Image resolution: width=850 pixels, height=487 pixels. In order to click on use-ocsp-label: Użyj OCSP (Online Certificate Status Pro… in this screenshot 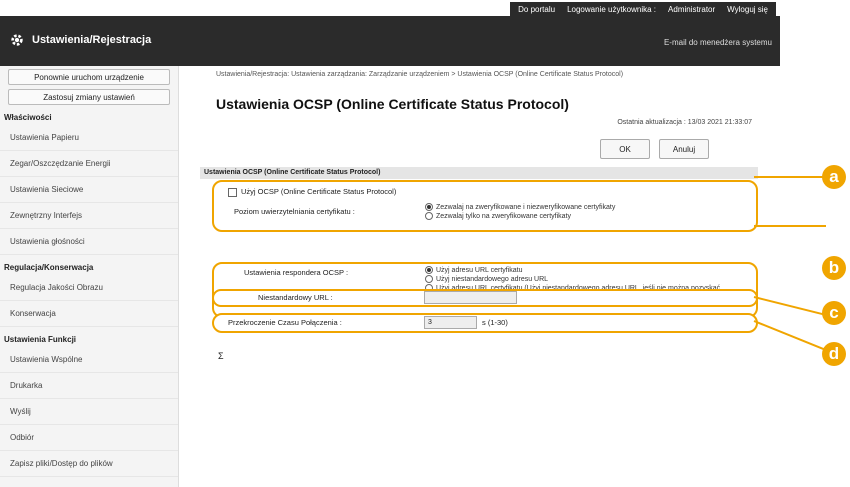, I will do `click(319, 191)`.